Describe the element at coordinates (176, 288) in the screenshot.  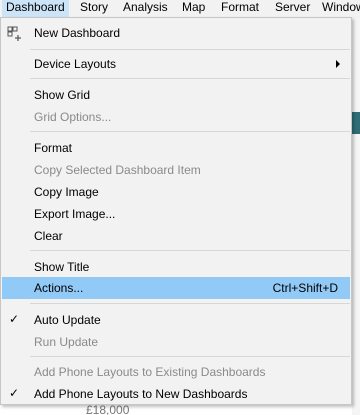
I see `menu-item-actions: Actions... Ctrl+Shift+D` at that location.